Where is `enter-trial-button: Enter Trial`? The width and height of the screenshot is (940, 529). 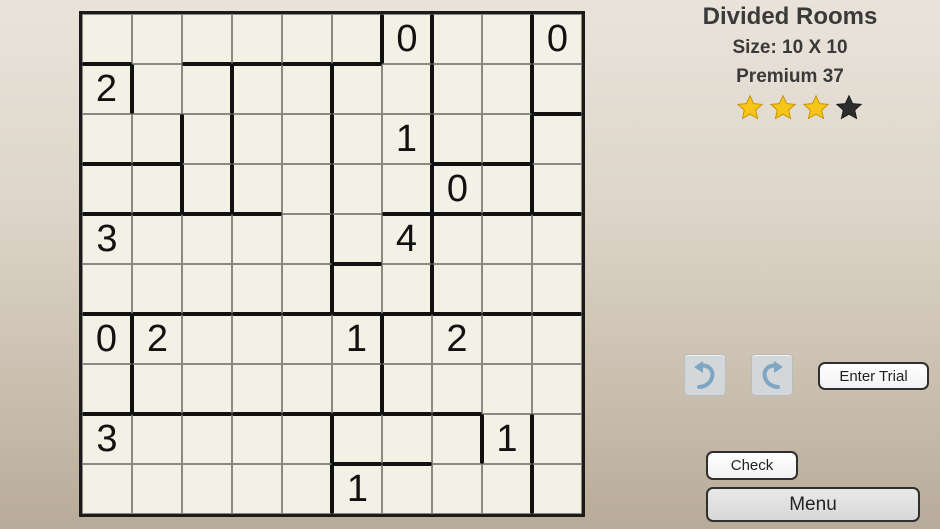 enter-trial-button: Enter Trial is located at coordinates (873, 376).